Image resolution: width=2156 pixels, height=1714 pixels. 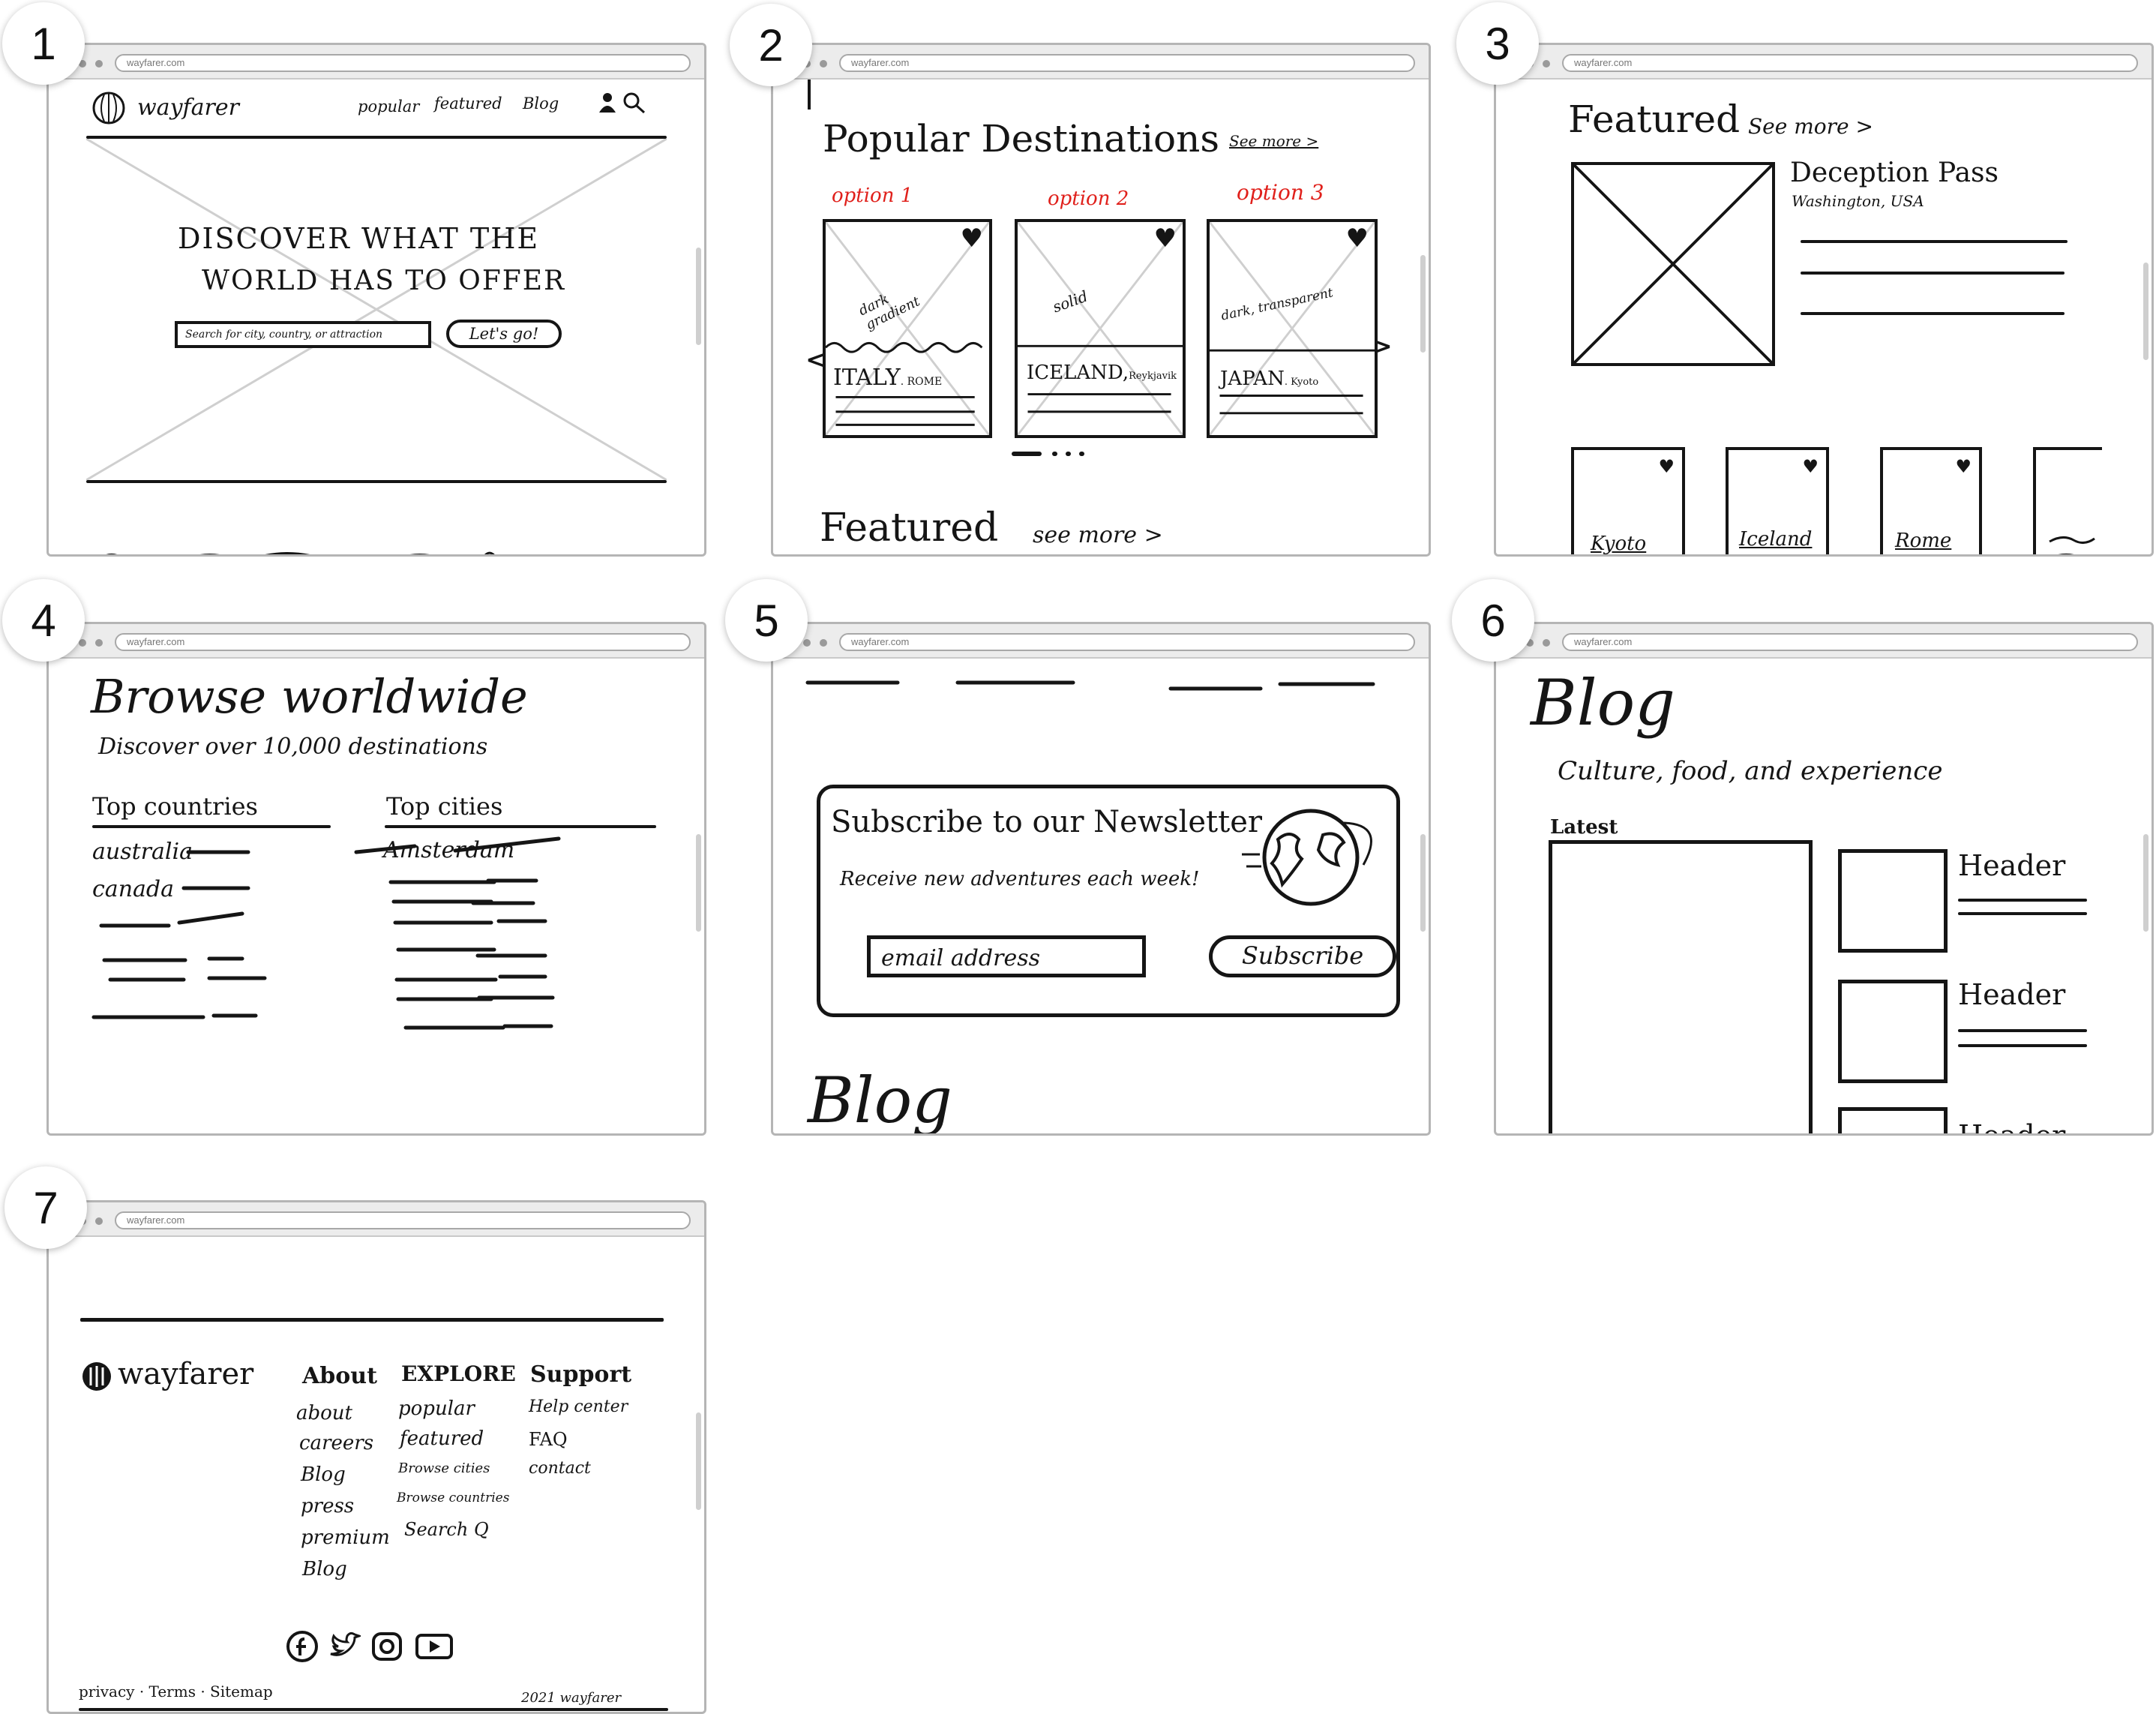 I want to click on featured-see-more-link: see more >, so click(x=1098, y=535).